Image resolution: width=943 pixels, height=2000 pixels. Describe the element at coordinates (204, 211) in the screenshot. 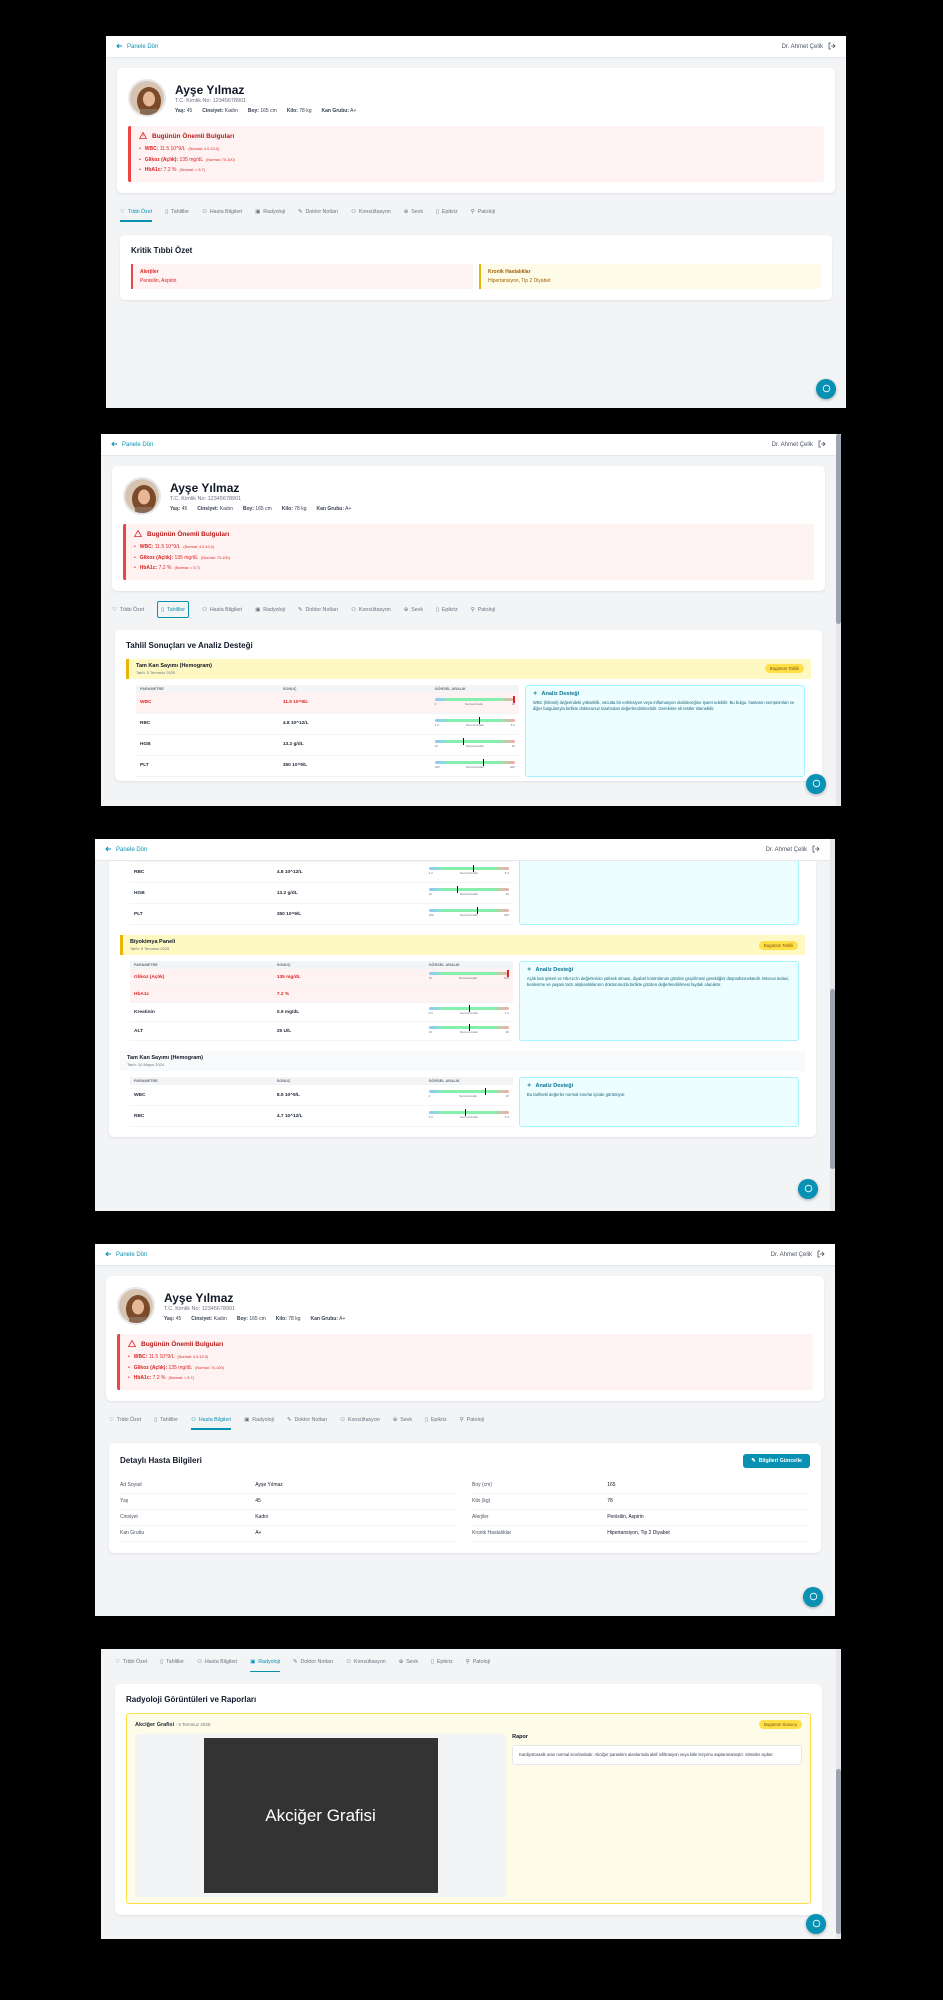

I see `user-icon: ⚇` at that location.